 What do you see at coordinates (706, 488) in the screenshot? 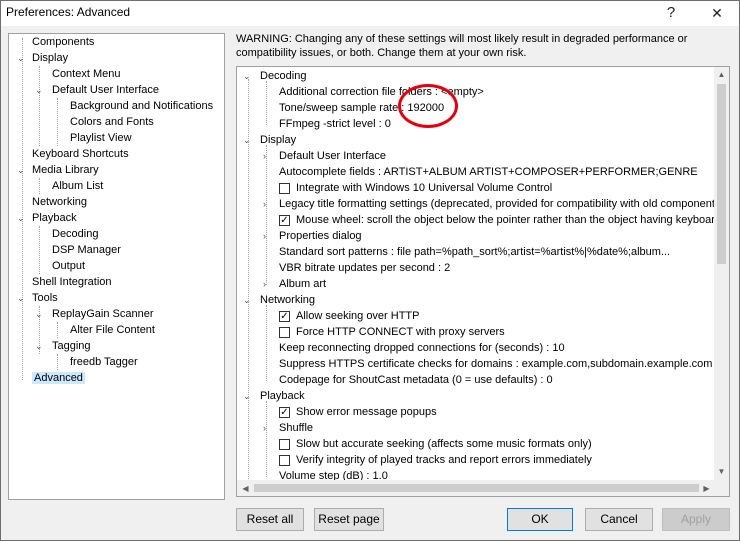
I see `scroll-right-icon: ▶` at bounding box center [706, 488].